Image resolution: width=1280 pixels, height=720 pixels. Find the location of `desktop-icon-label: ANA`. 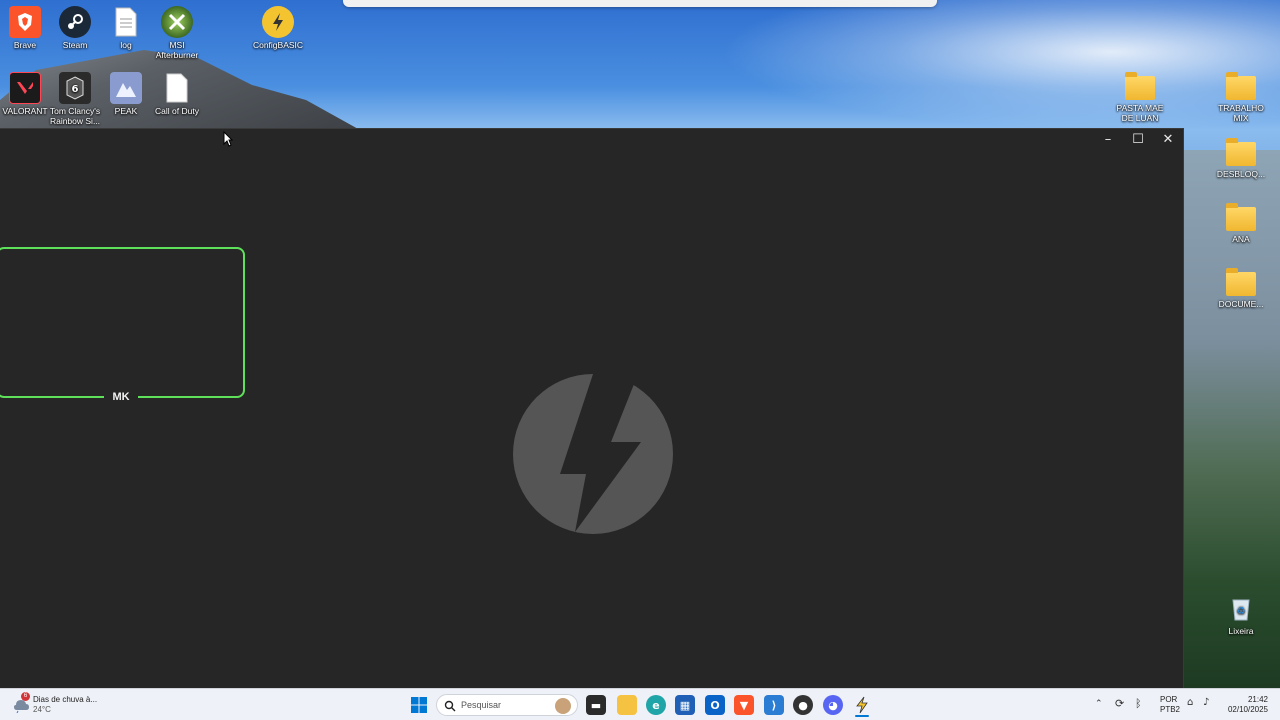

desktop-icon-label: ANA is located at coordinates (1241, 239).